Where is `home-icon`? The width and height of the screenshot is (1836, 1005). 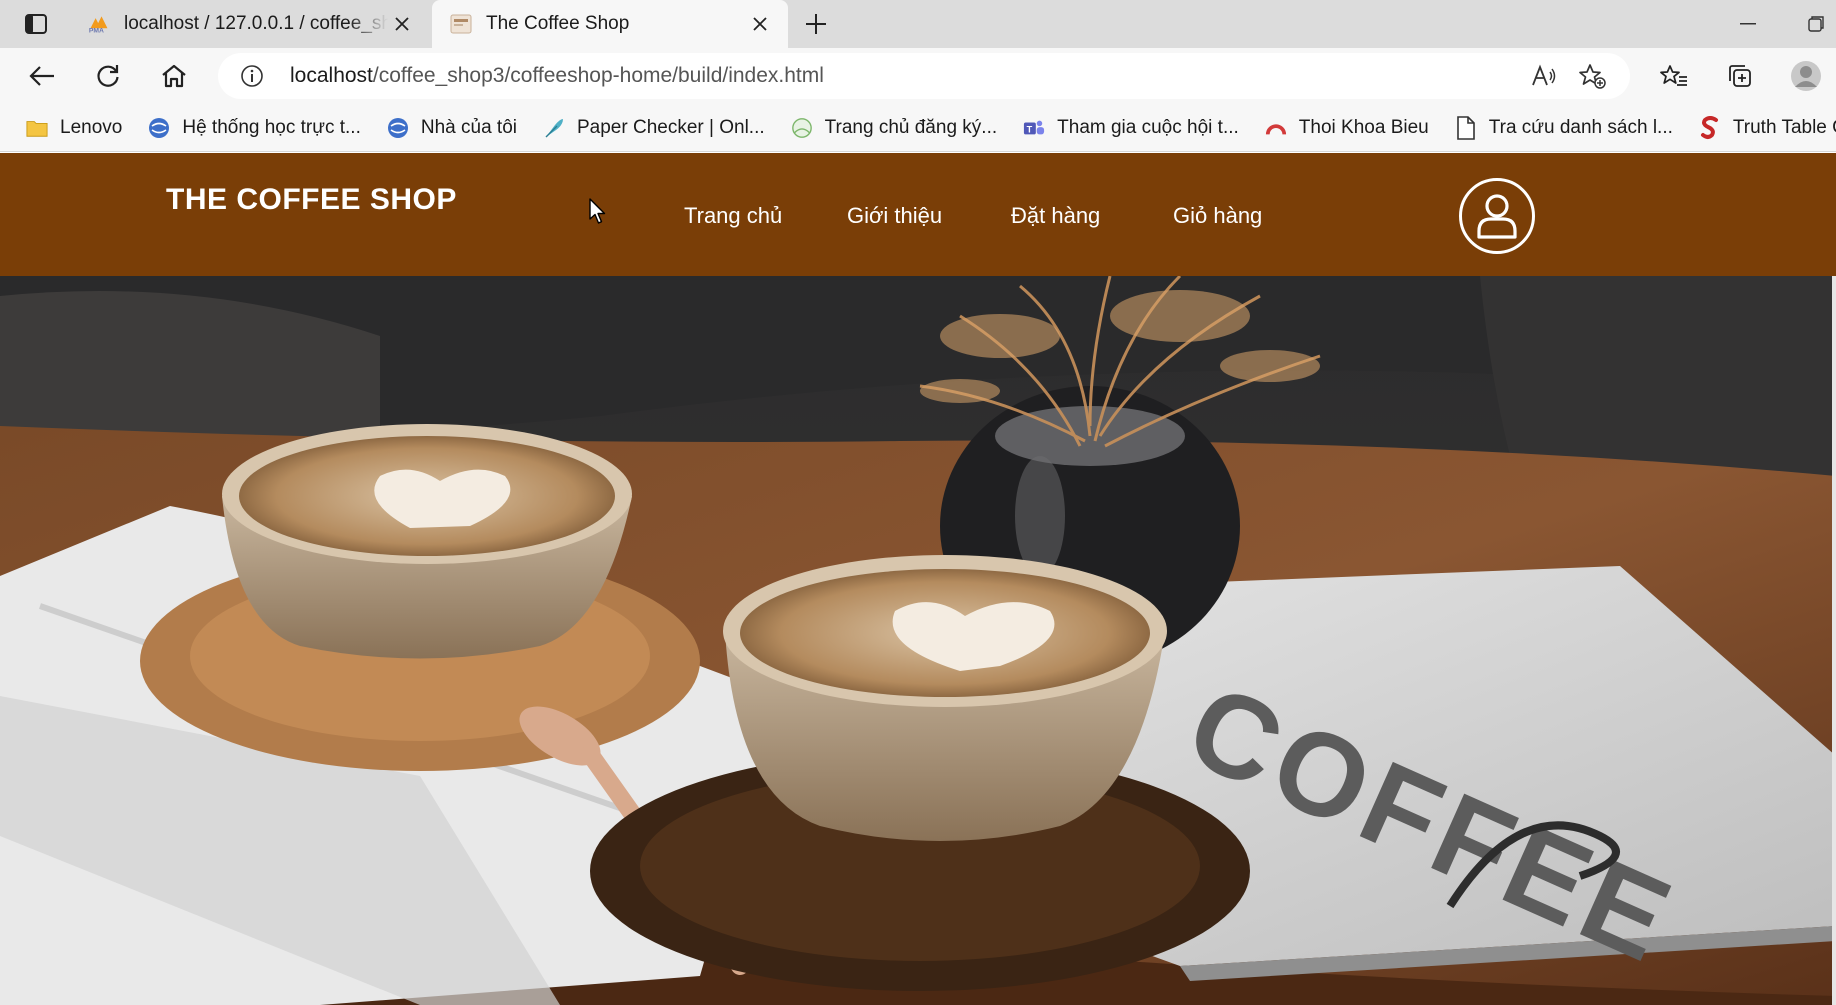 home-icon is located at coordinates (174, 76).